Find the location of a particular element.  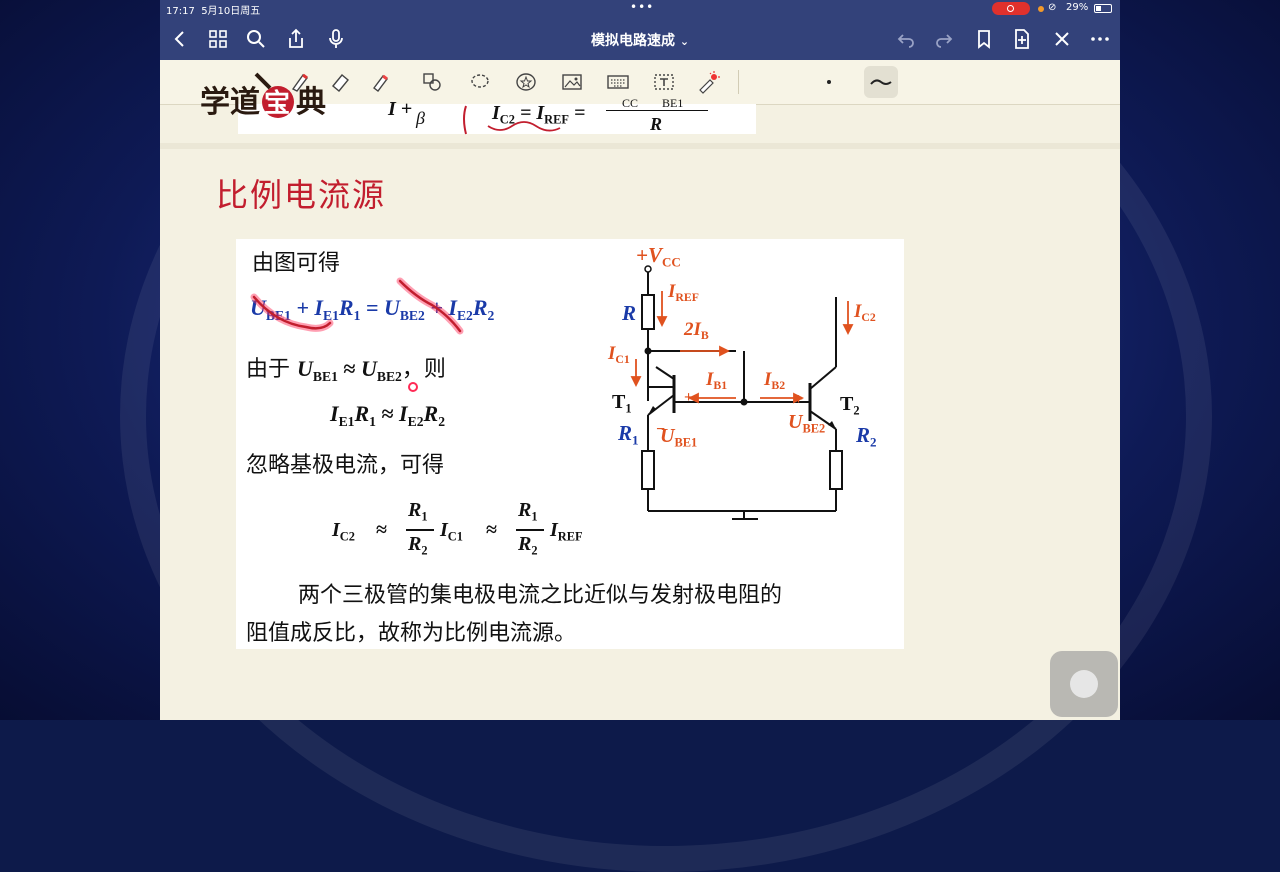

status-bar: 17:17 5月10日周五 ••• ⊘ 29% is located at coordinates (640, 9).